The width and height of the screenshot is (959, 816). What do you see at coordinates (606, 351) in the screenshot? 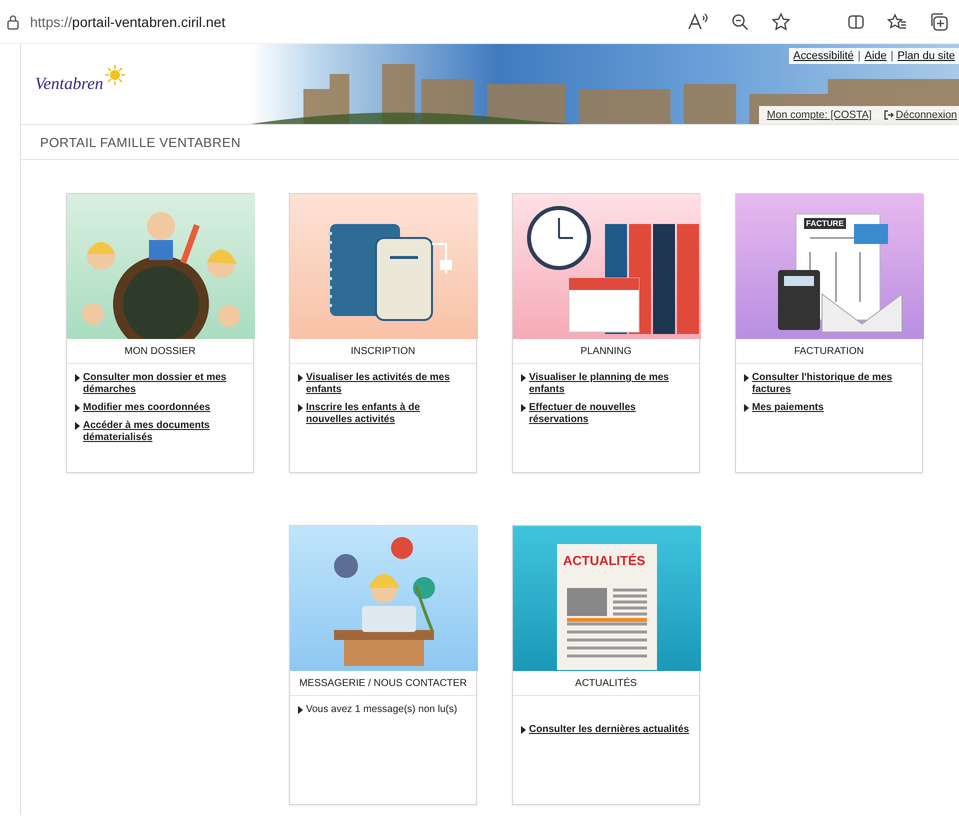
I see `card-title: PLANNING` at bounding box center [606, 351].